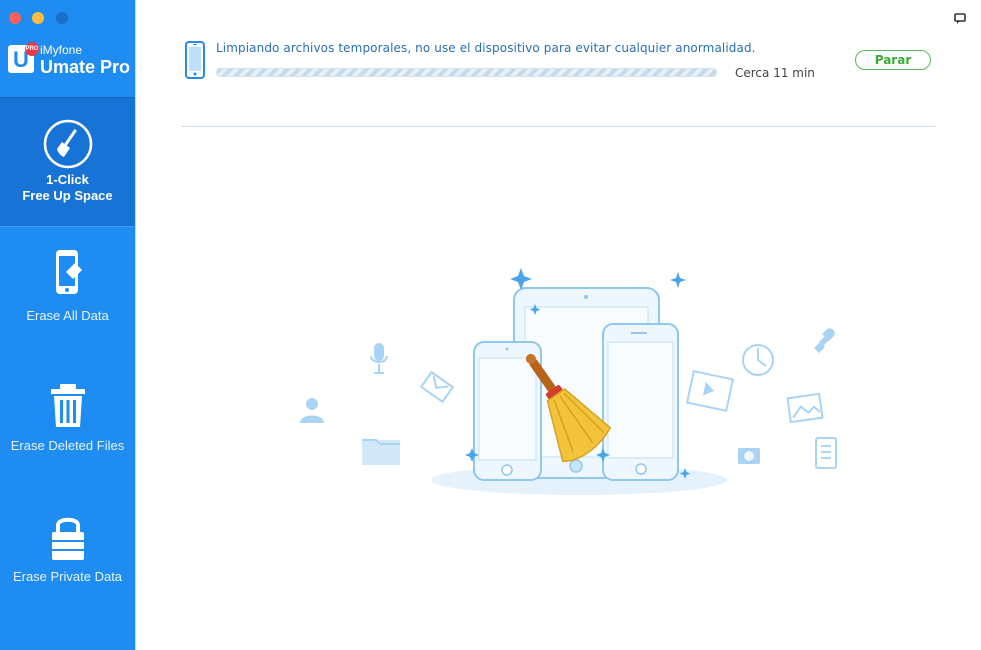 The height and width of the screenshot is (650, 981). What do you see at coordinates (67, 408) in the screenshot?
I see `trash-icon` at bounding box center [67, 408].